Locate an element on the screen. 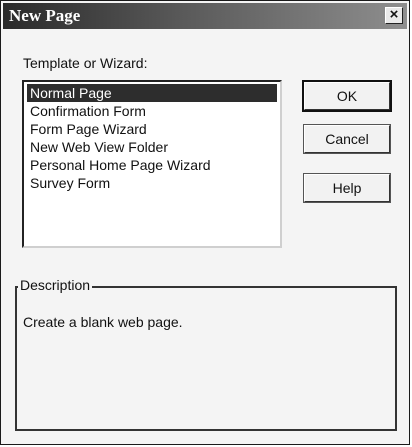  list-item-personal-home-page-wizard: Personal Home Page Wizard is located at coordinates (152, 165).